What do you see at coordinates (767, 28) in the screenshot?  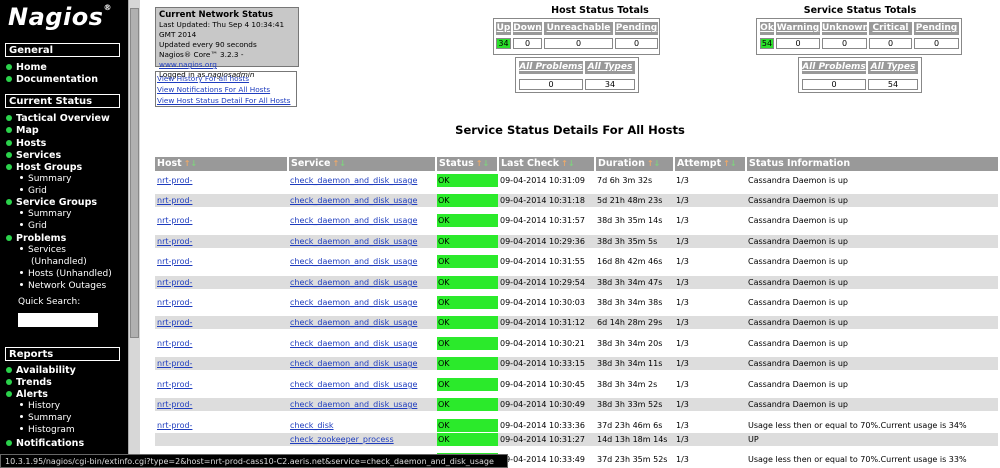 I see `svc-th-ok: Ok` at bounding box center [767, 28].